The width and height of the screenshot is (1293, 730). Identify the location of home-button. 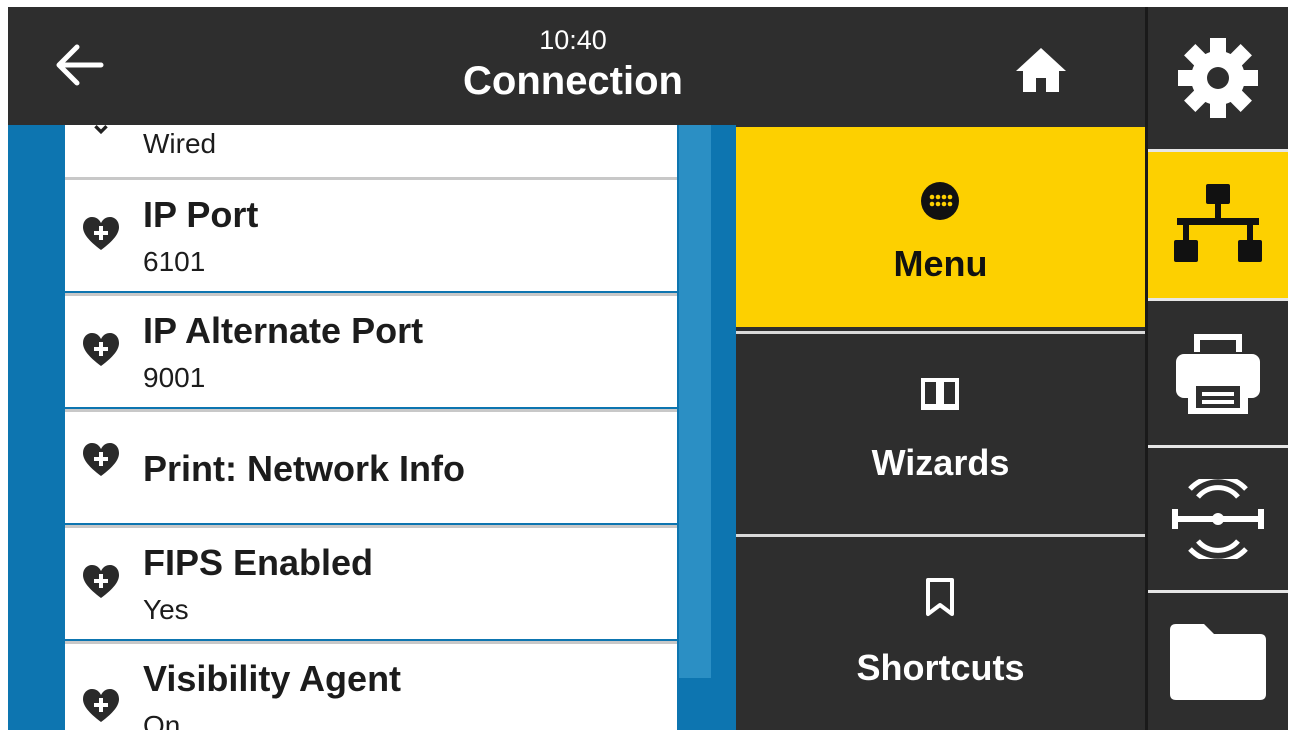
(1041, 70).